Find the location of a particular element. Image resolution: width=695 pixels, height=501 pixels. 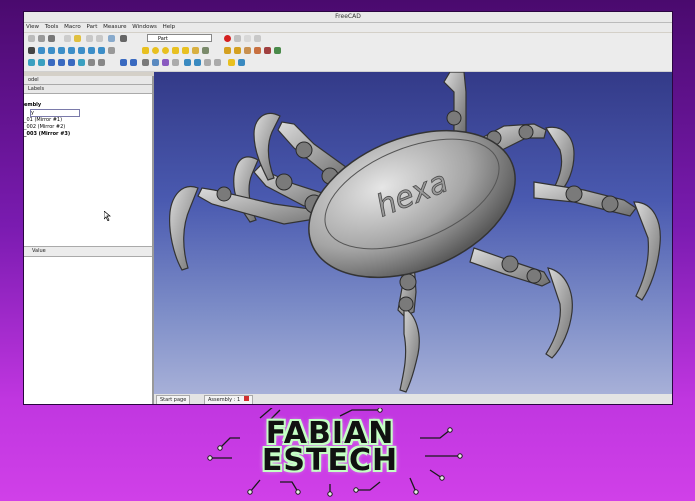

menu-measure: Measure is located at coordinates (114, 27).